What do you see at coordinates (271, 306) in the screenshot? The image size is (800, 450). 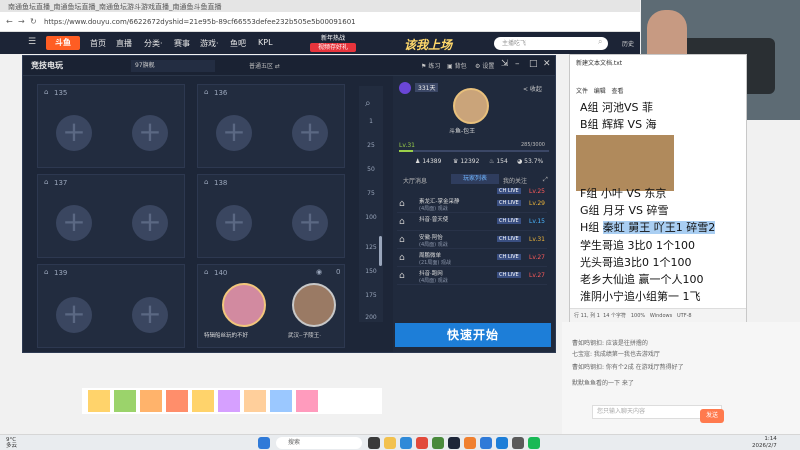 I see `table-slot-occupied: ⌂ 140 ◉ 0 特辑船丝玩的不好 武汉-·子陵王·` at bounding box center [271, 306].